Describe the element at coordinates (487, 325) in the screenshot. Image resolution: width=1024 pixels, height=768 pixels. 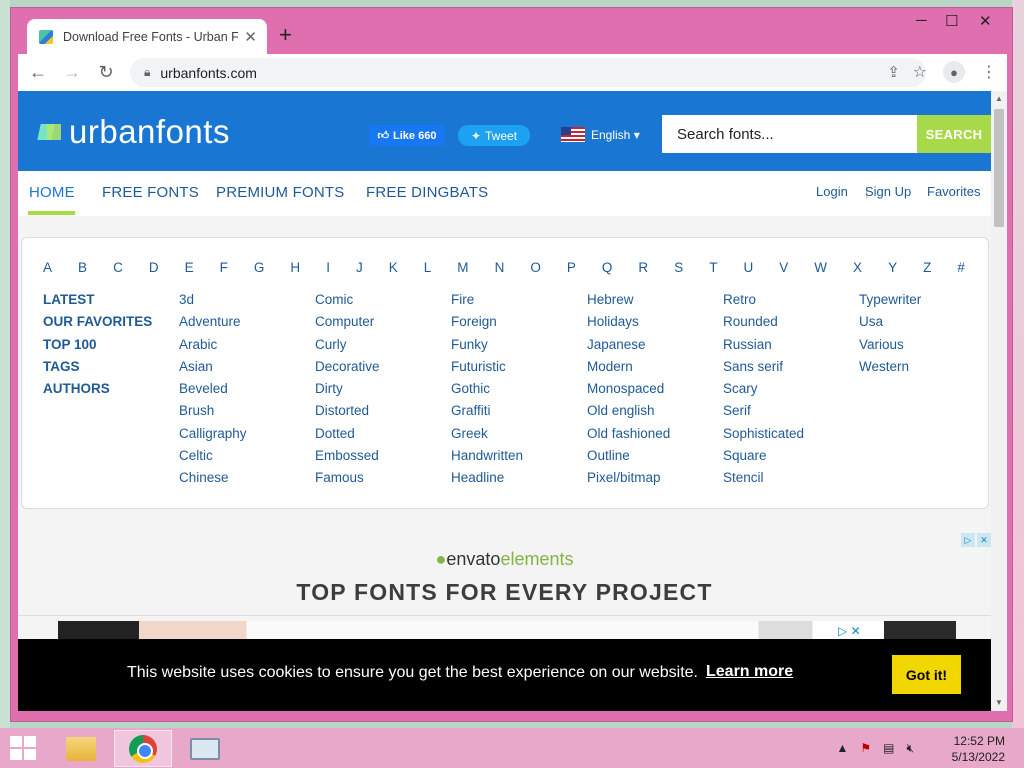
I see `category-link: Foreign` at that location.